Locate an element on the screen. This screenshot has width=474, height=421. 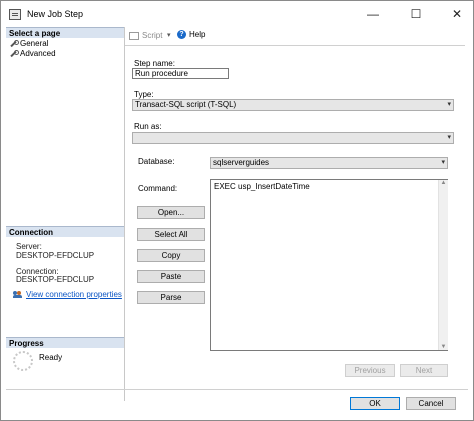
type-select: Transact-SQL script (T-SQL) ▾ is located at coordinates (293, 105).